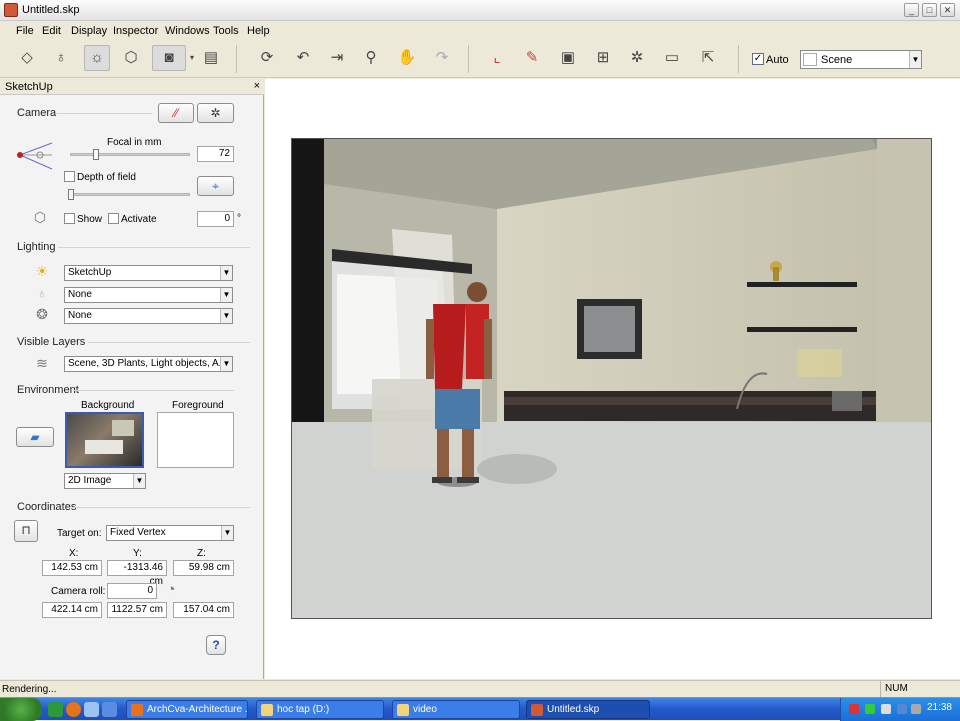 The height and width of the screenshot is (721, 960). What do you see at coordinates (568, 58) in the screenshot?
I see `render-camera-icon: ▣` at bounding box center [568, 58].